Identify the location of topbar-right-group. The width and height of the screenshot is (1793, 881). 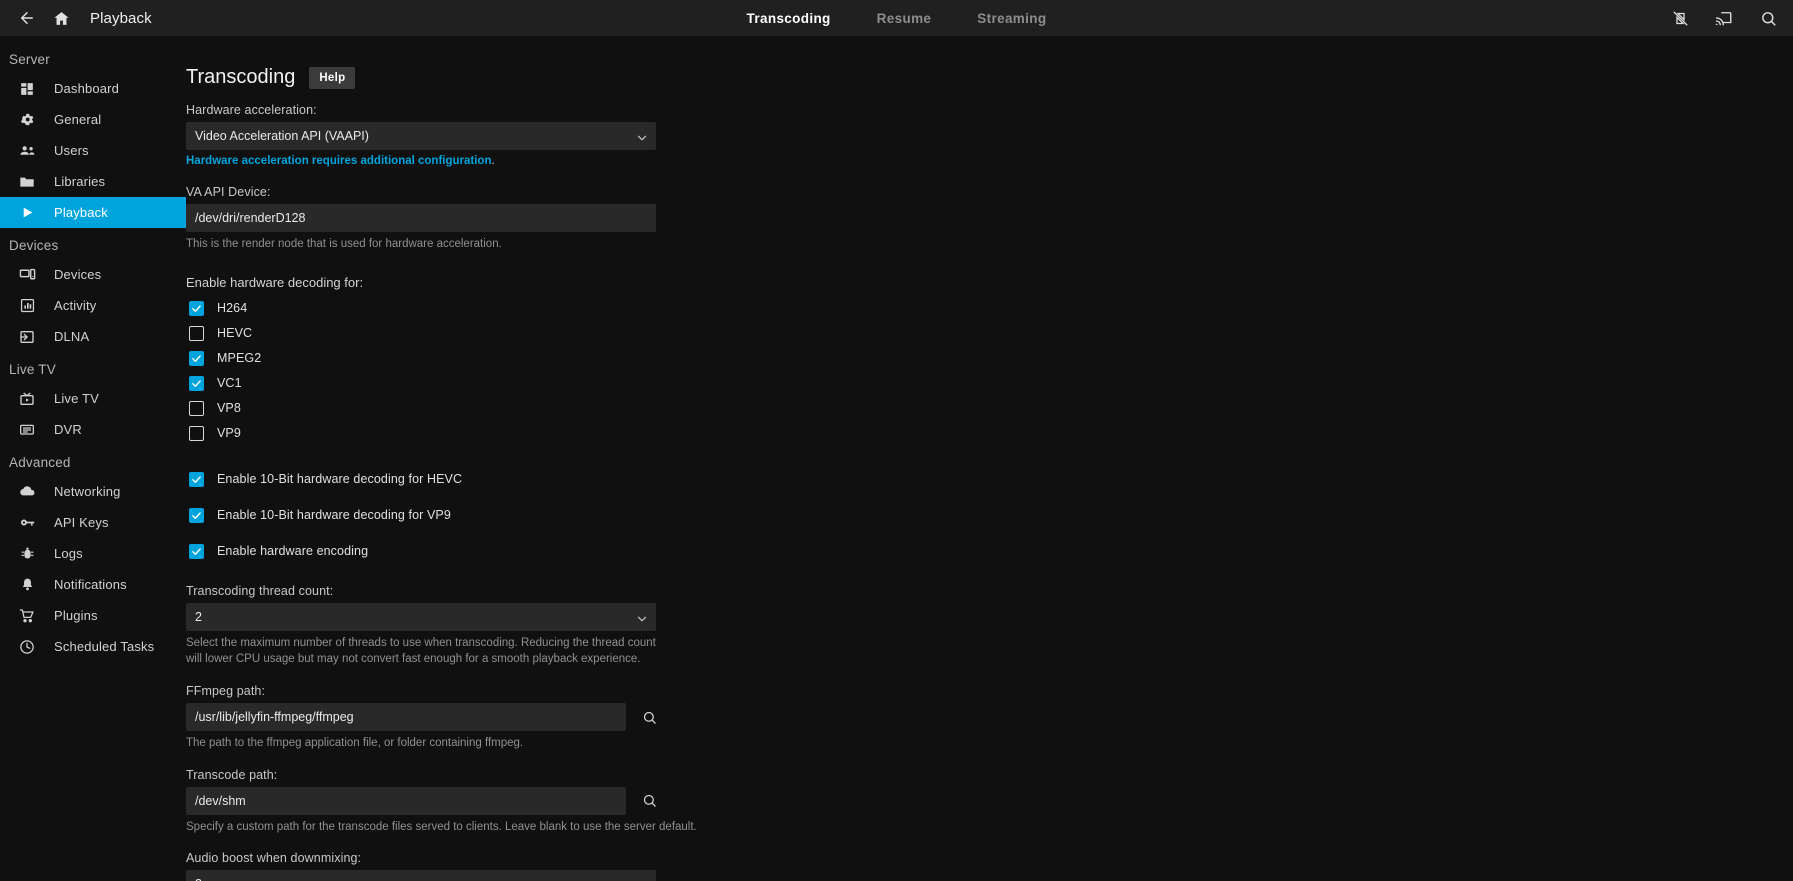
(1724, 18).